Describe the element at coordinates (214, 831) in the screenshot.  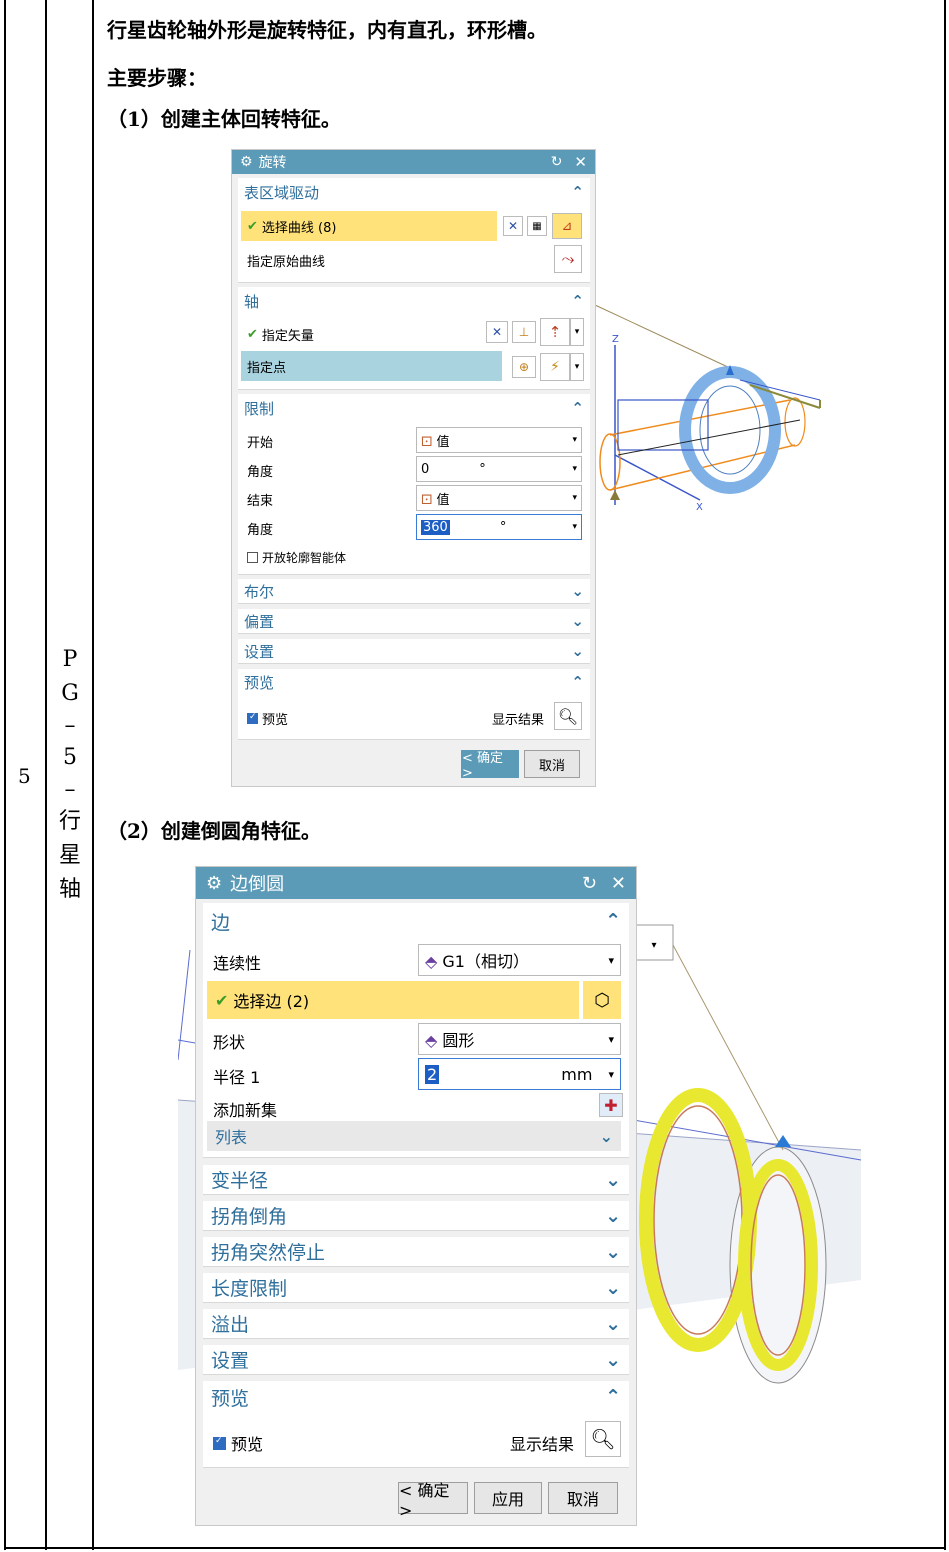
I see `step2-heading: （2）创建倒圆角特征。` at that location.